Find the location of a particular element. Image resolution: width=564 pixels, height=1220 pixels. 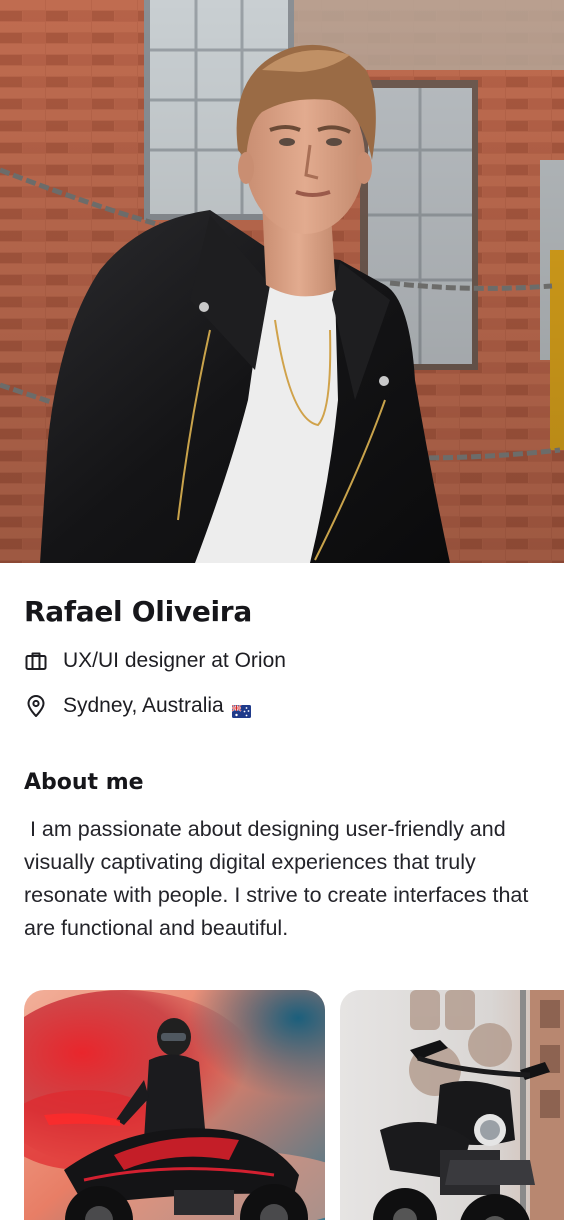

job-row: UX/UI designer at Orion is located at coordinates (284, 661).